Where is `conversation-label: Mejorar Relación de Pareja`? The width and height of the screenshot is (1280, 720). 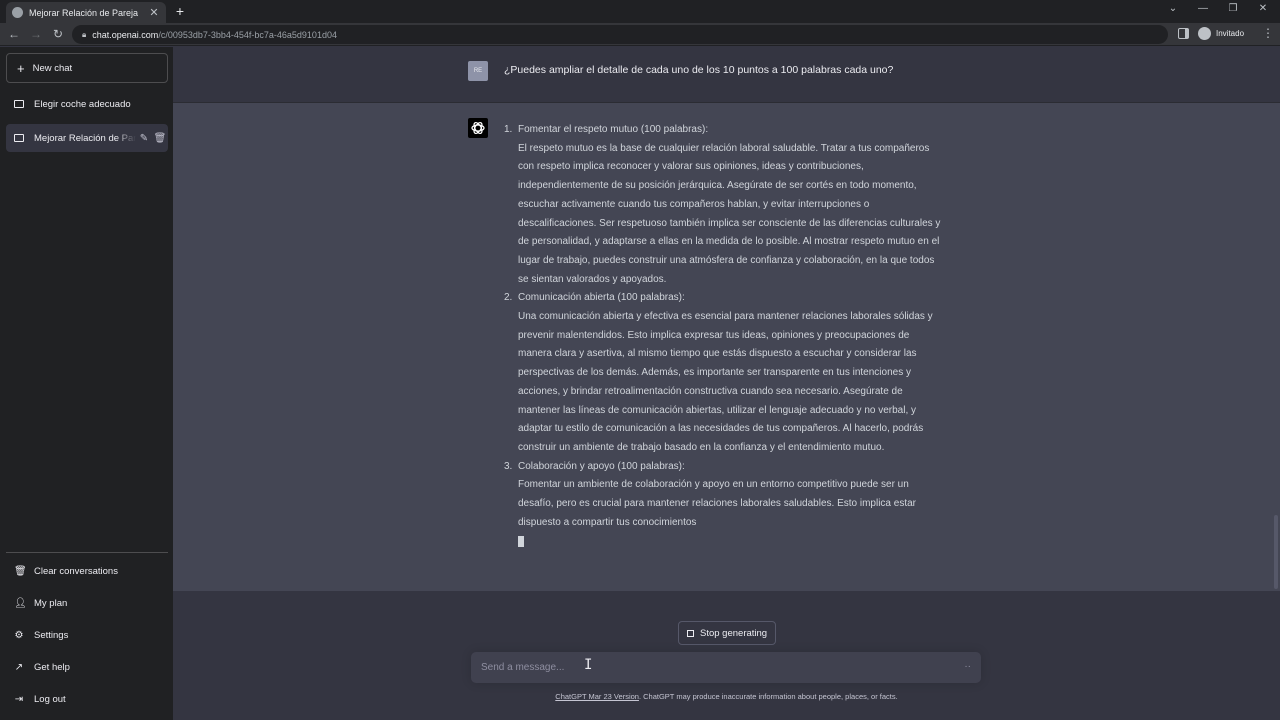 conversation-label: Mejorar Relación de Pareja is located at coordinates (85, 138).